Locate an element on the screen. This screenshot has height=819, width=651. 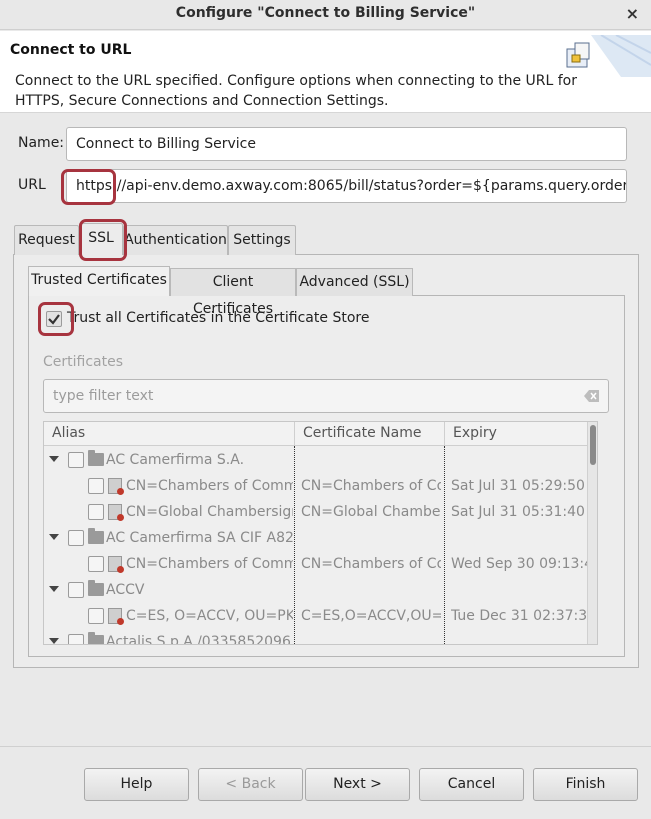
back-button: < Back is located at coordinates (250, 784).